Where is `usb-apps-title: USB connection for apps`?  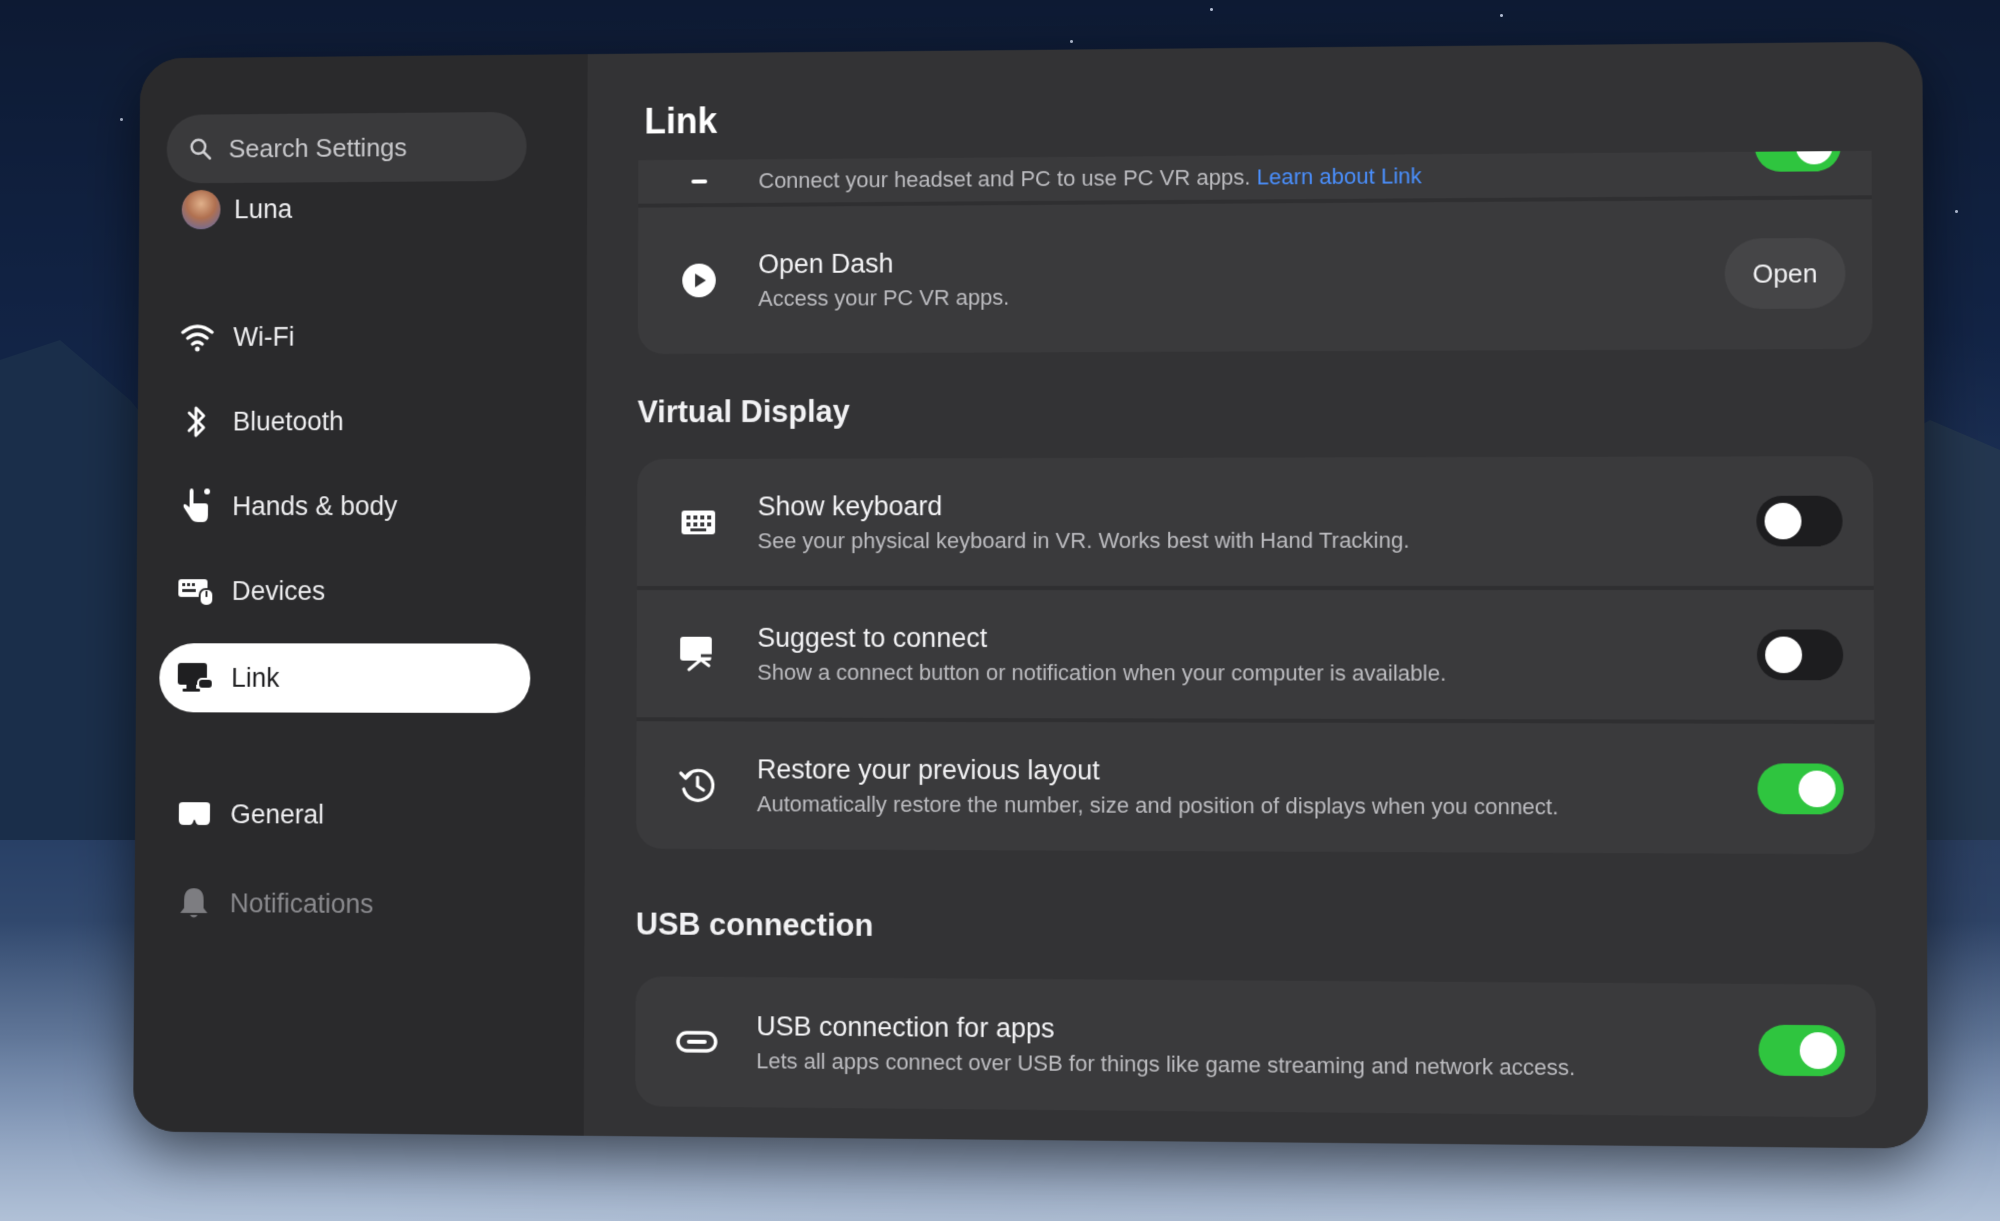
usb-apps-title: USB connection for apps is located at coordinates (905, 1027).